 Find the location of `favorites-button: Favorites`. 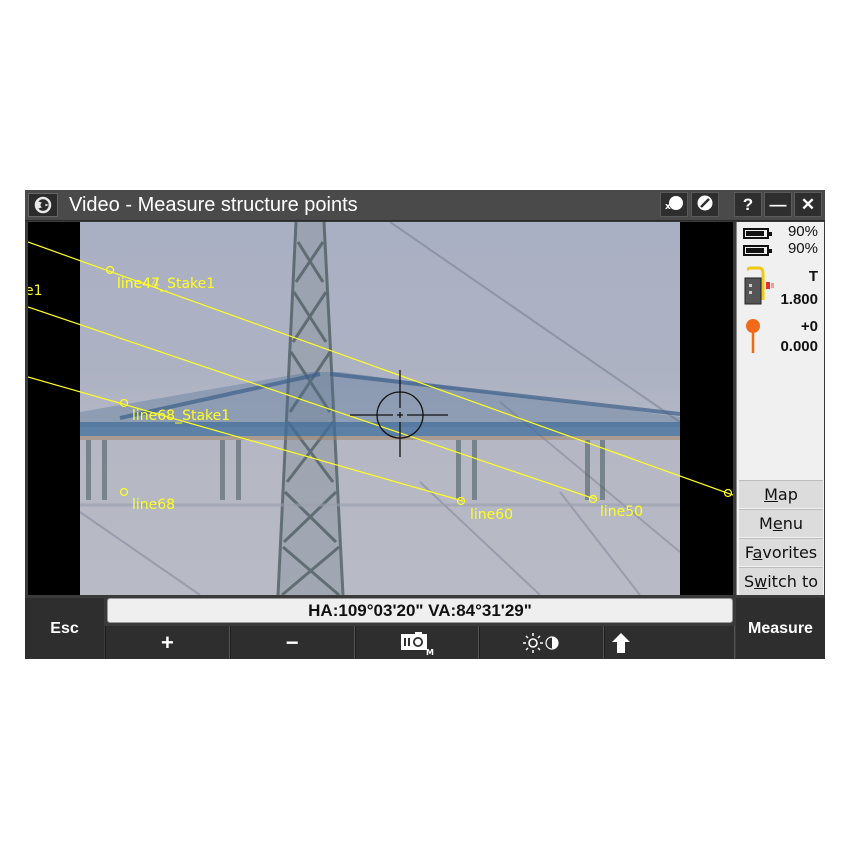

favorites-button: Favorites is located at coordinates (781, 552).